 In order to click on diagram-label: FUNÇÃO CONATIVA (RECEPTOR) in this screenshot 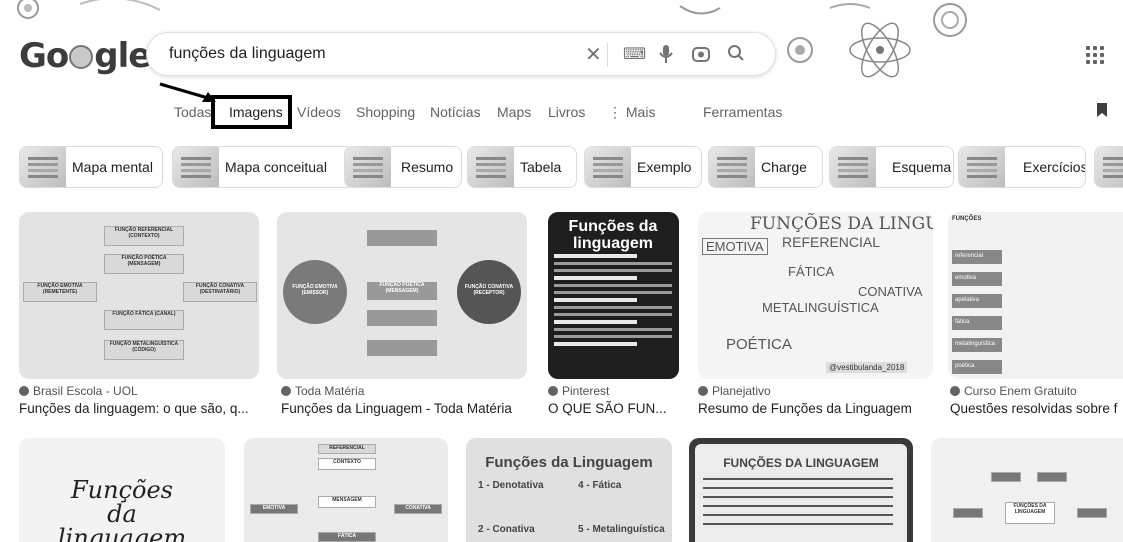, I will do `click(489, 290)`.